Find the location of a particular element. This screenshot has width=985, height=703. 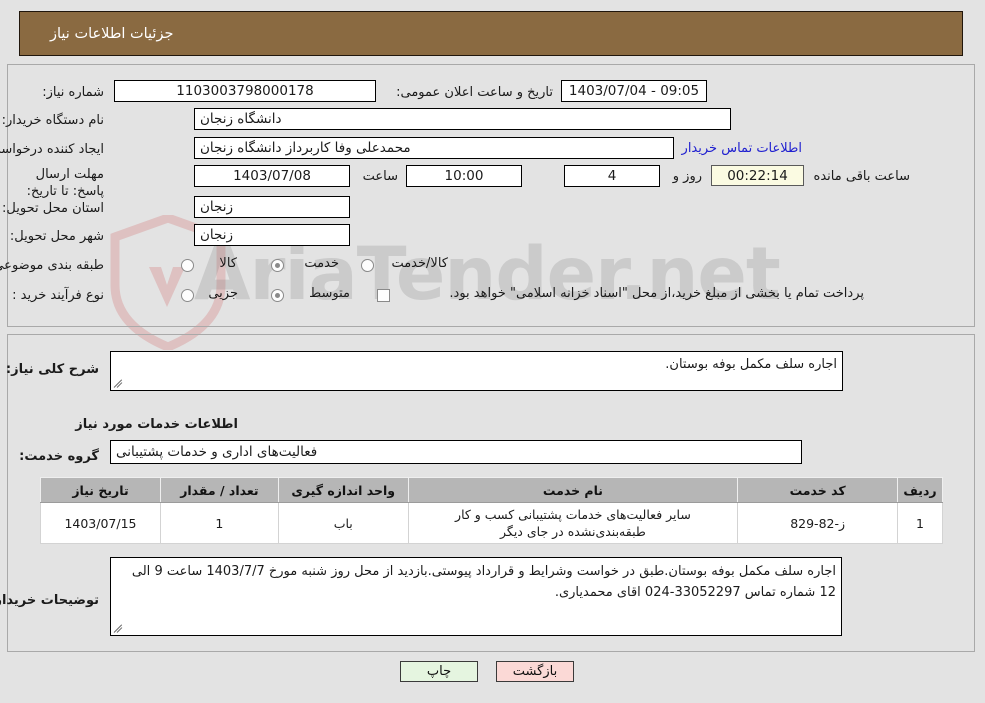

checkbox-islamic-treasury is located at coordinates (384, 295).